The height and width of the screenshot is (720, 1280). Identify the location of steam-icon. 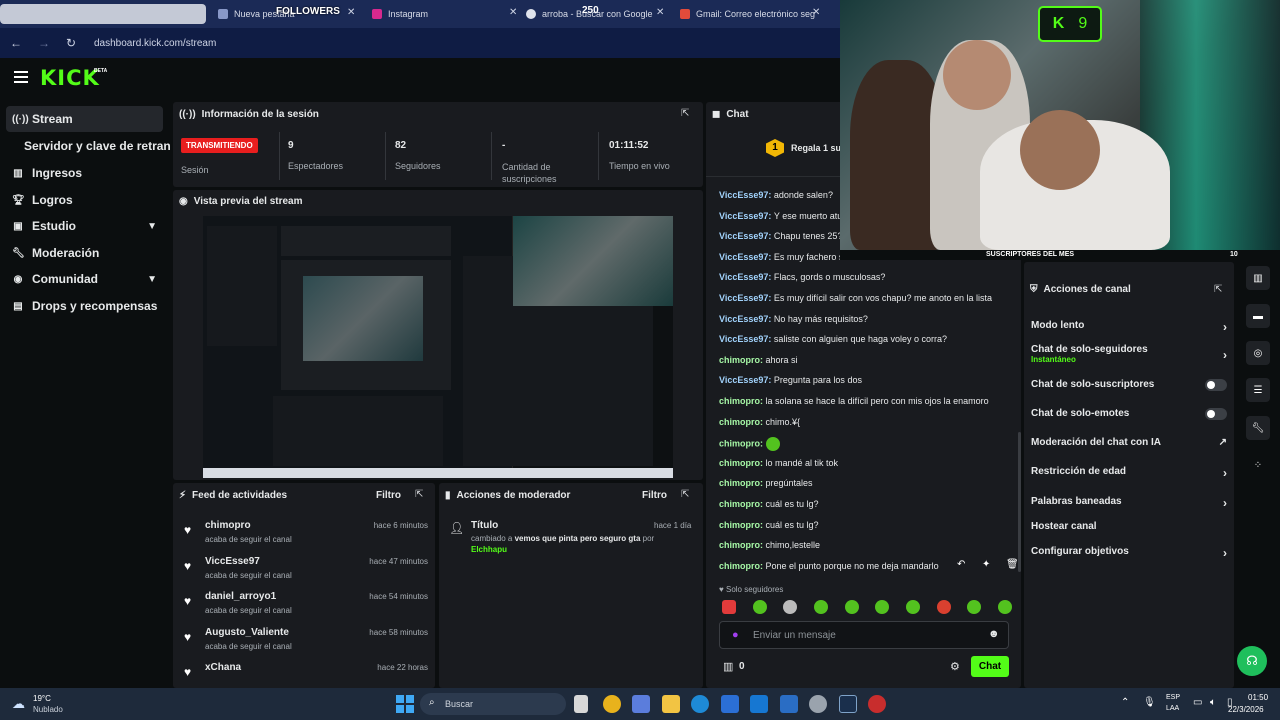
(848, 704).